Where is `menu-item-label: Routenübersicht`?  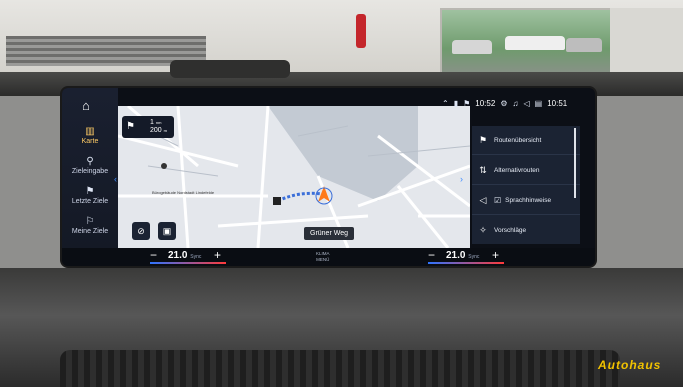 menu-item-label: Routenübersicht is located at coordinates (518, 140).